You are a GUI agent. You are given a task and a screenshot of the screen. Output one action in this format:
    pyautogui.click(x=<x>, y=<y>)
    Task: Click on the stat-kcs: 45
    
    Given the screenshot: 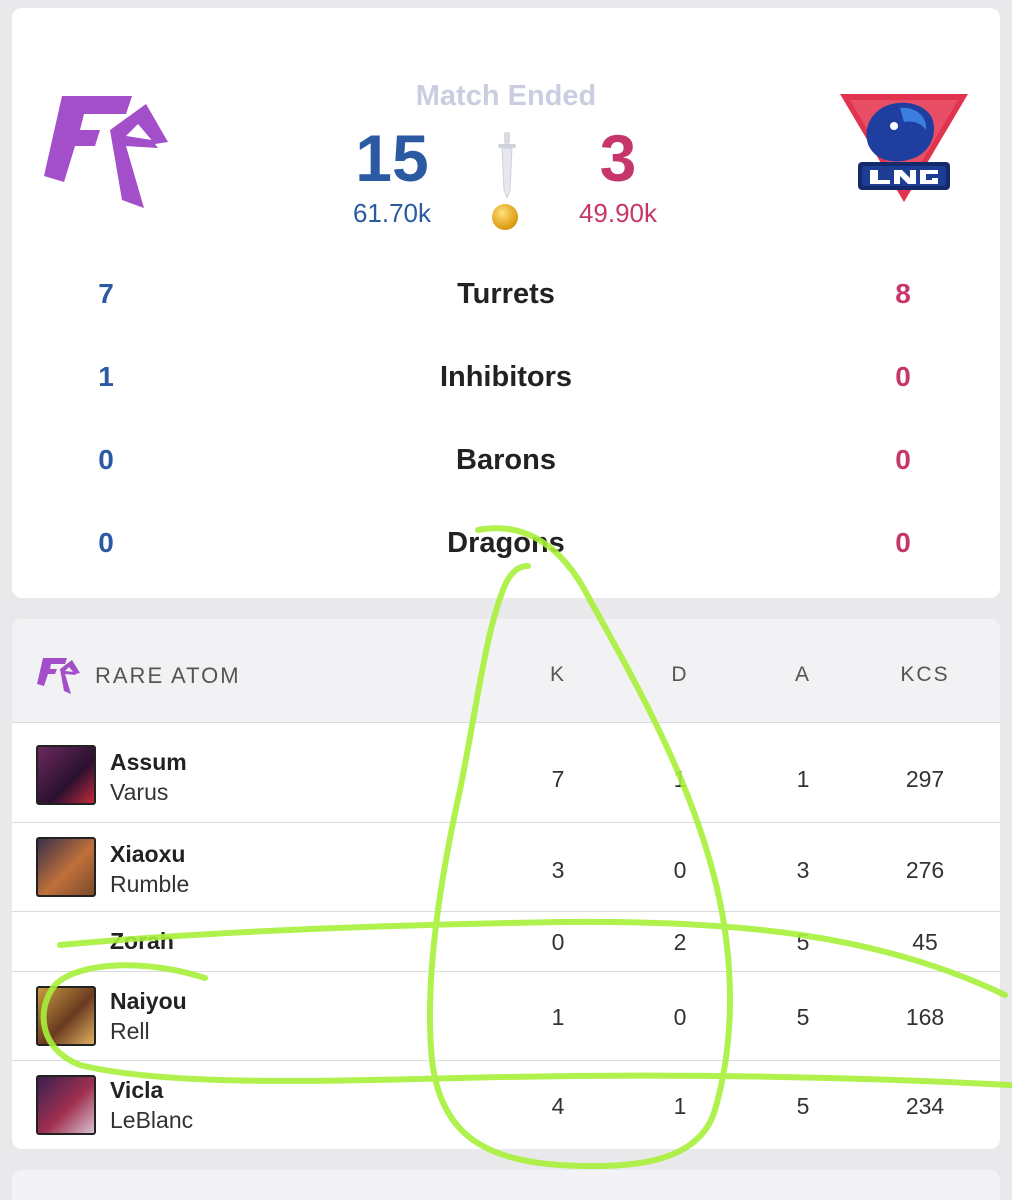 What is the action you would take?
    pyautogui.click(x=925, y=942)
    